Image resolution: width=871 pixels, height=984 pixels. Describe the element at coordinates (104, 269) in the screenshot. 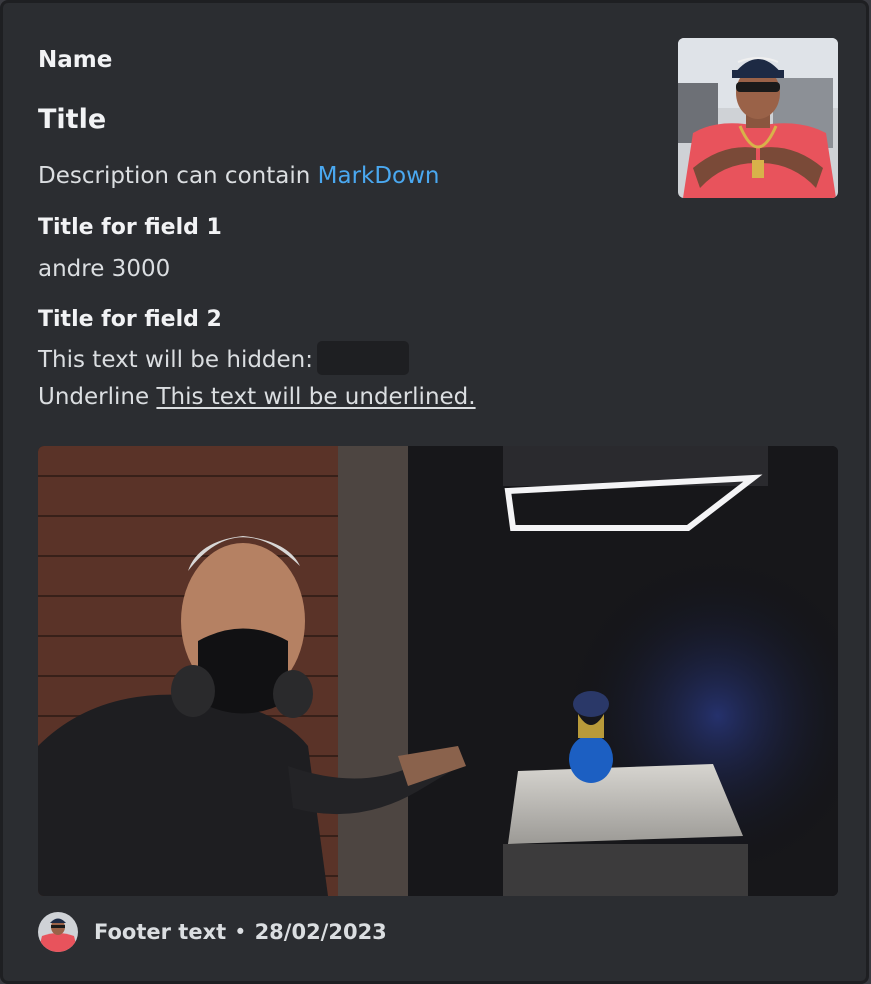

I see `field-1-value: andre 3000` at that location.